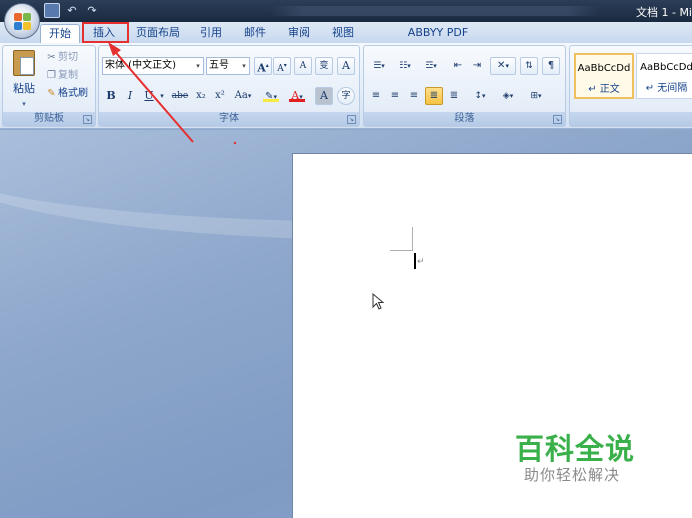  Describe the element at coordinates (92, 10) in the screenshot. I see `redo-icon: ↷` at that location.